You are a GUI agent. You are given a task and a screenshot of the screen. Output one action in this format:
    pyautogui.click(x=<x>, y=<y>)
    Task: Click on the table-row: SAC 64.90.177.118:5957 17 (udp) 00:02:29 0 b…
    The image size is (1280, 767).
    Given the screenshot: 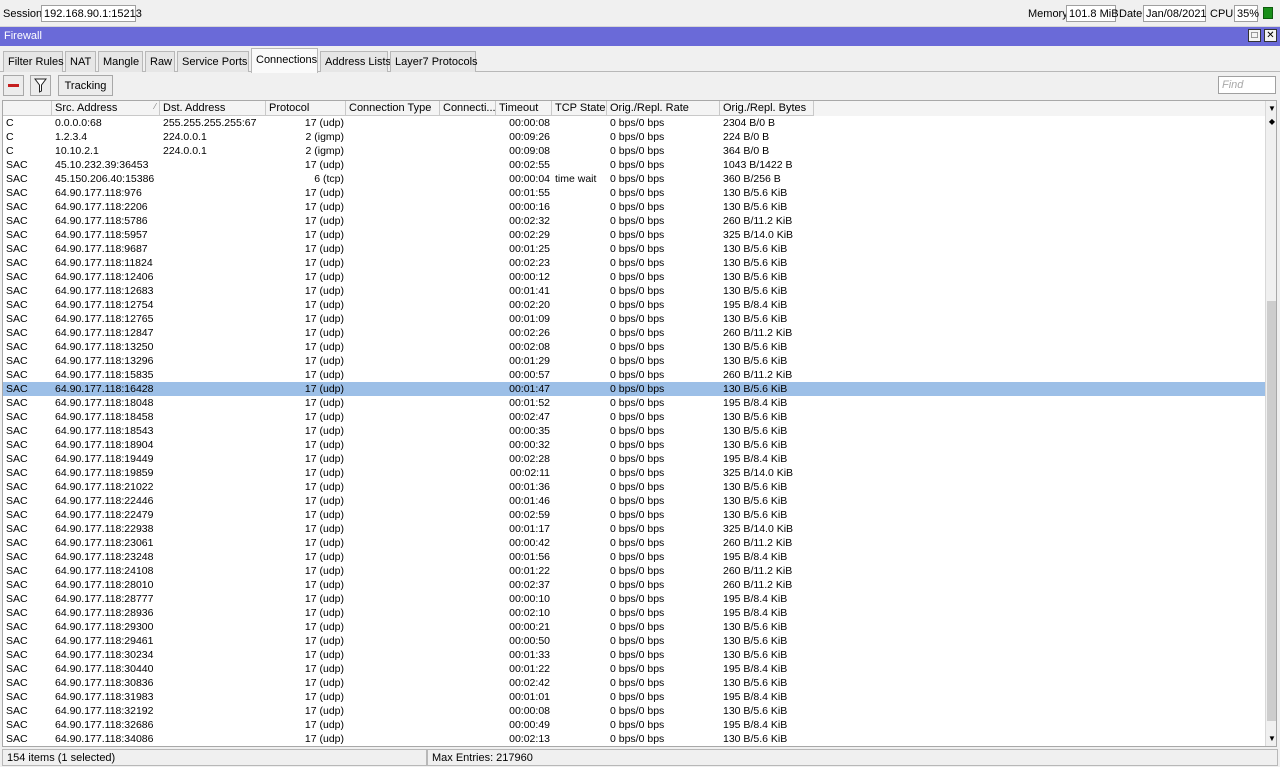 What is the action you would take?
    pyautogui.click(x=634, y=235)
    